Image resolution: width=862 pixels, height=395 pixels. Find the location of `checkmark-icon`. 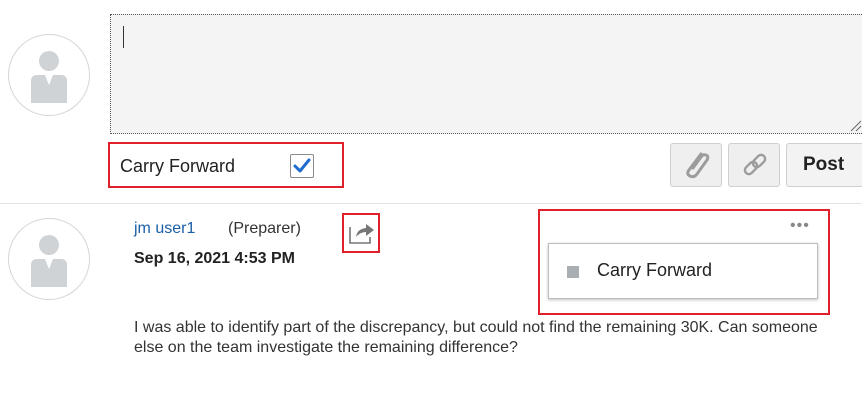

checkmark-icon is located at coordinates (302, 165).